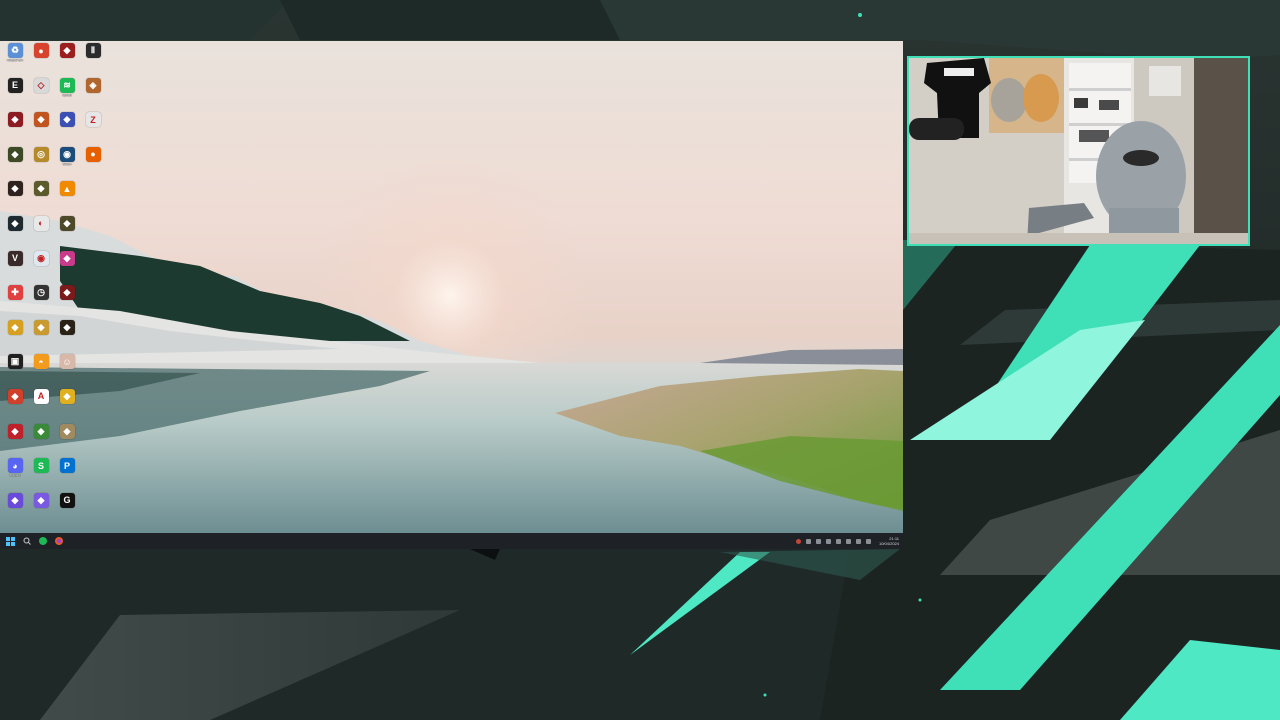 The width and height of the screenshot is (1280, 720). I want to click on desktop-icon: S, so click(41, 475).